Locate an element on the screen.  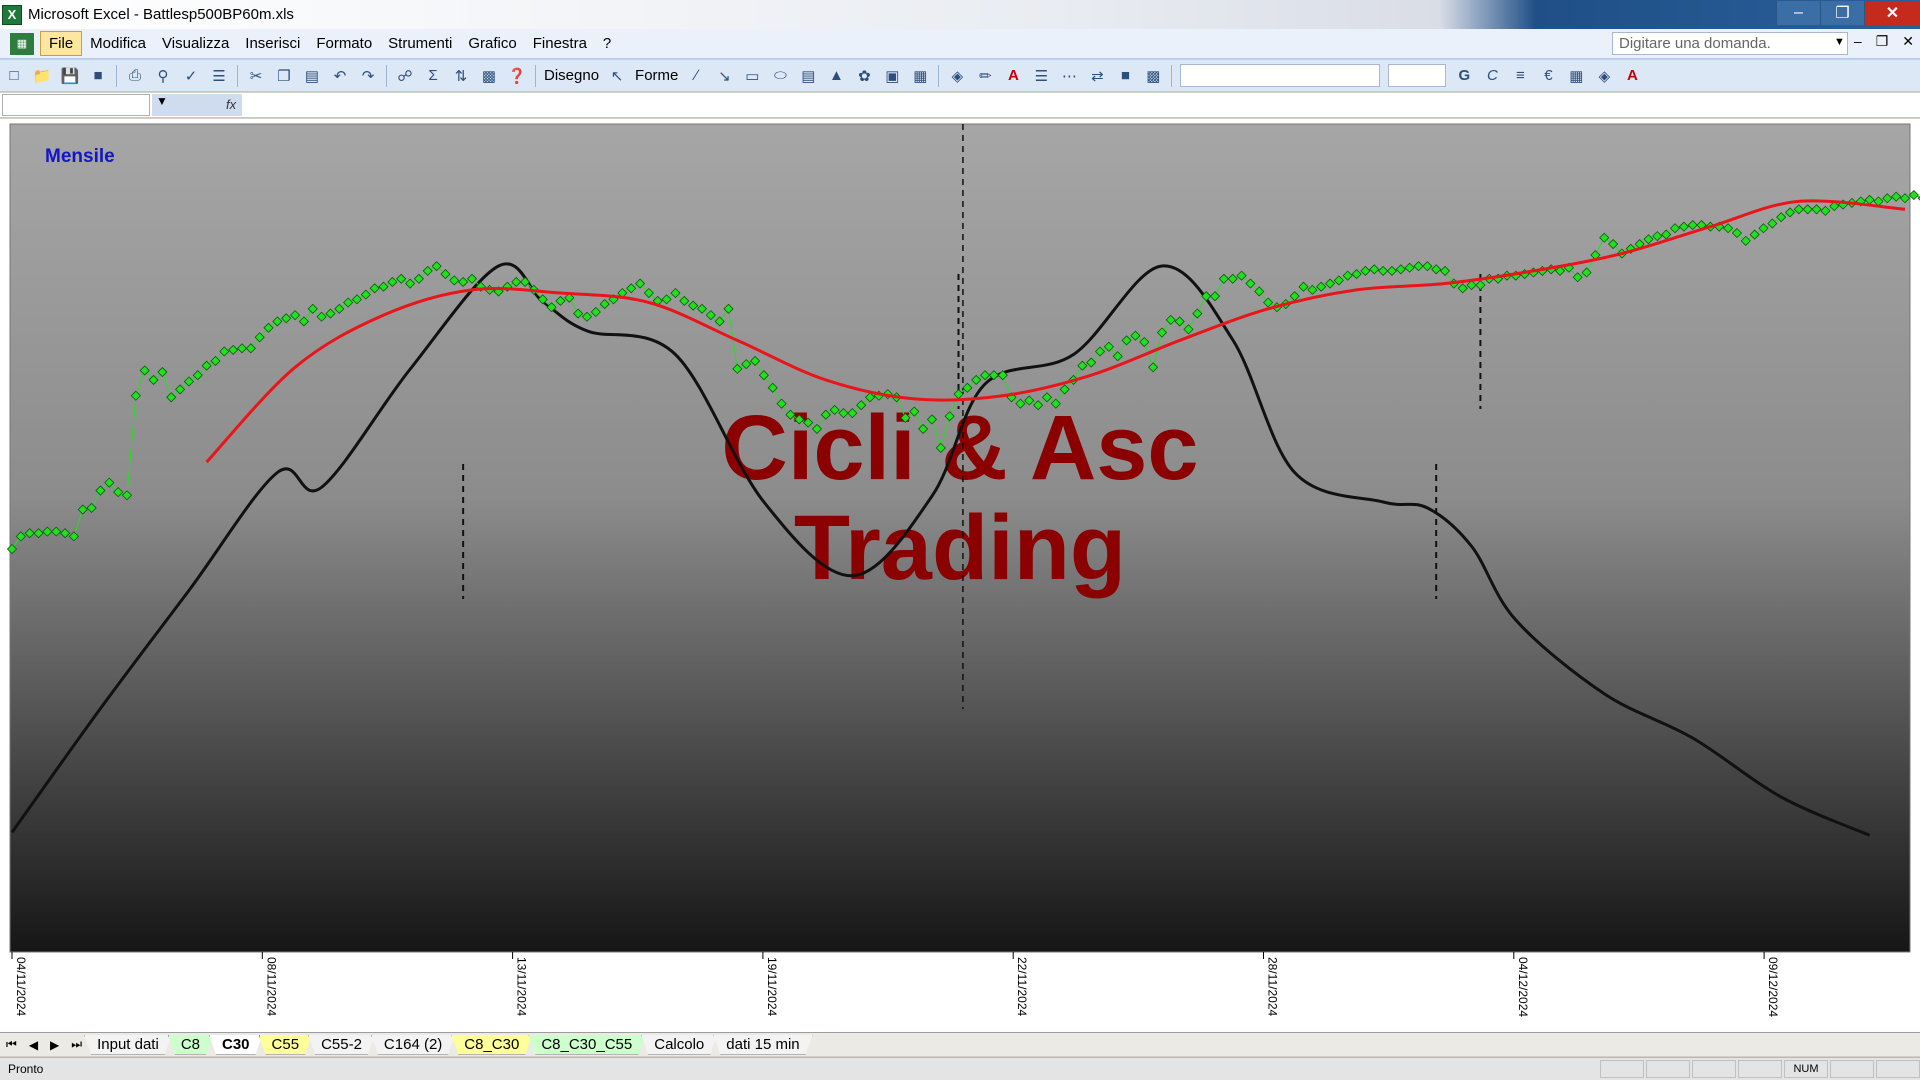
fx-icon: fx is located at coordinates (231, 104).